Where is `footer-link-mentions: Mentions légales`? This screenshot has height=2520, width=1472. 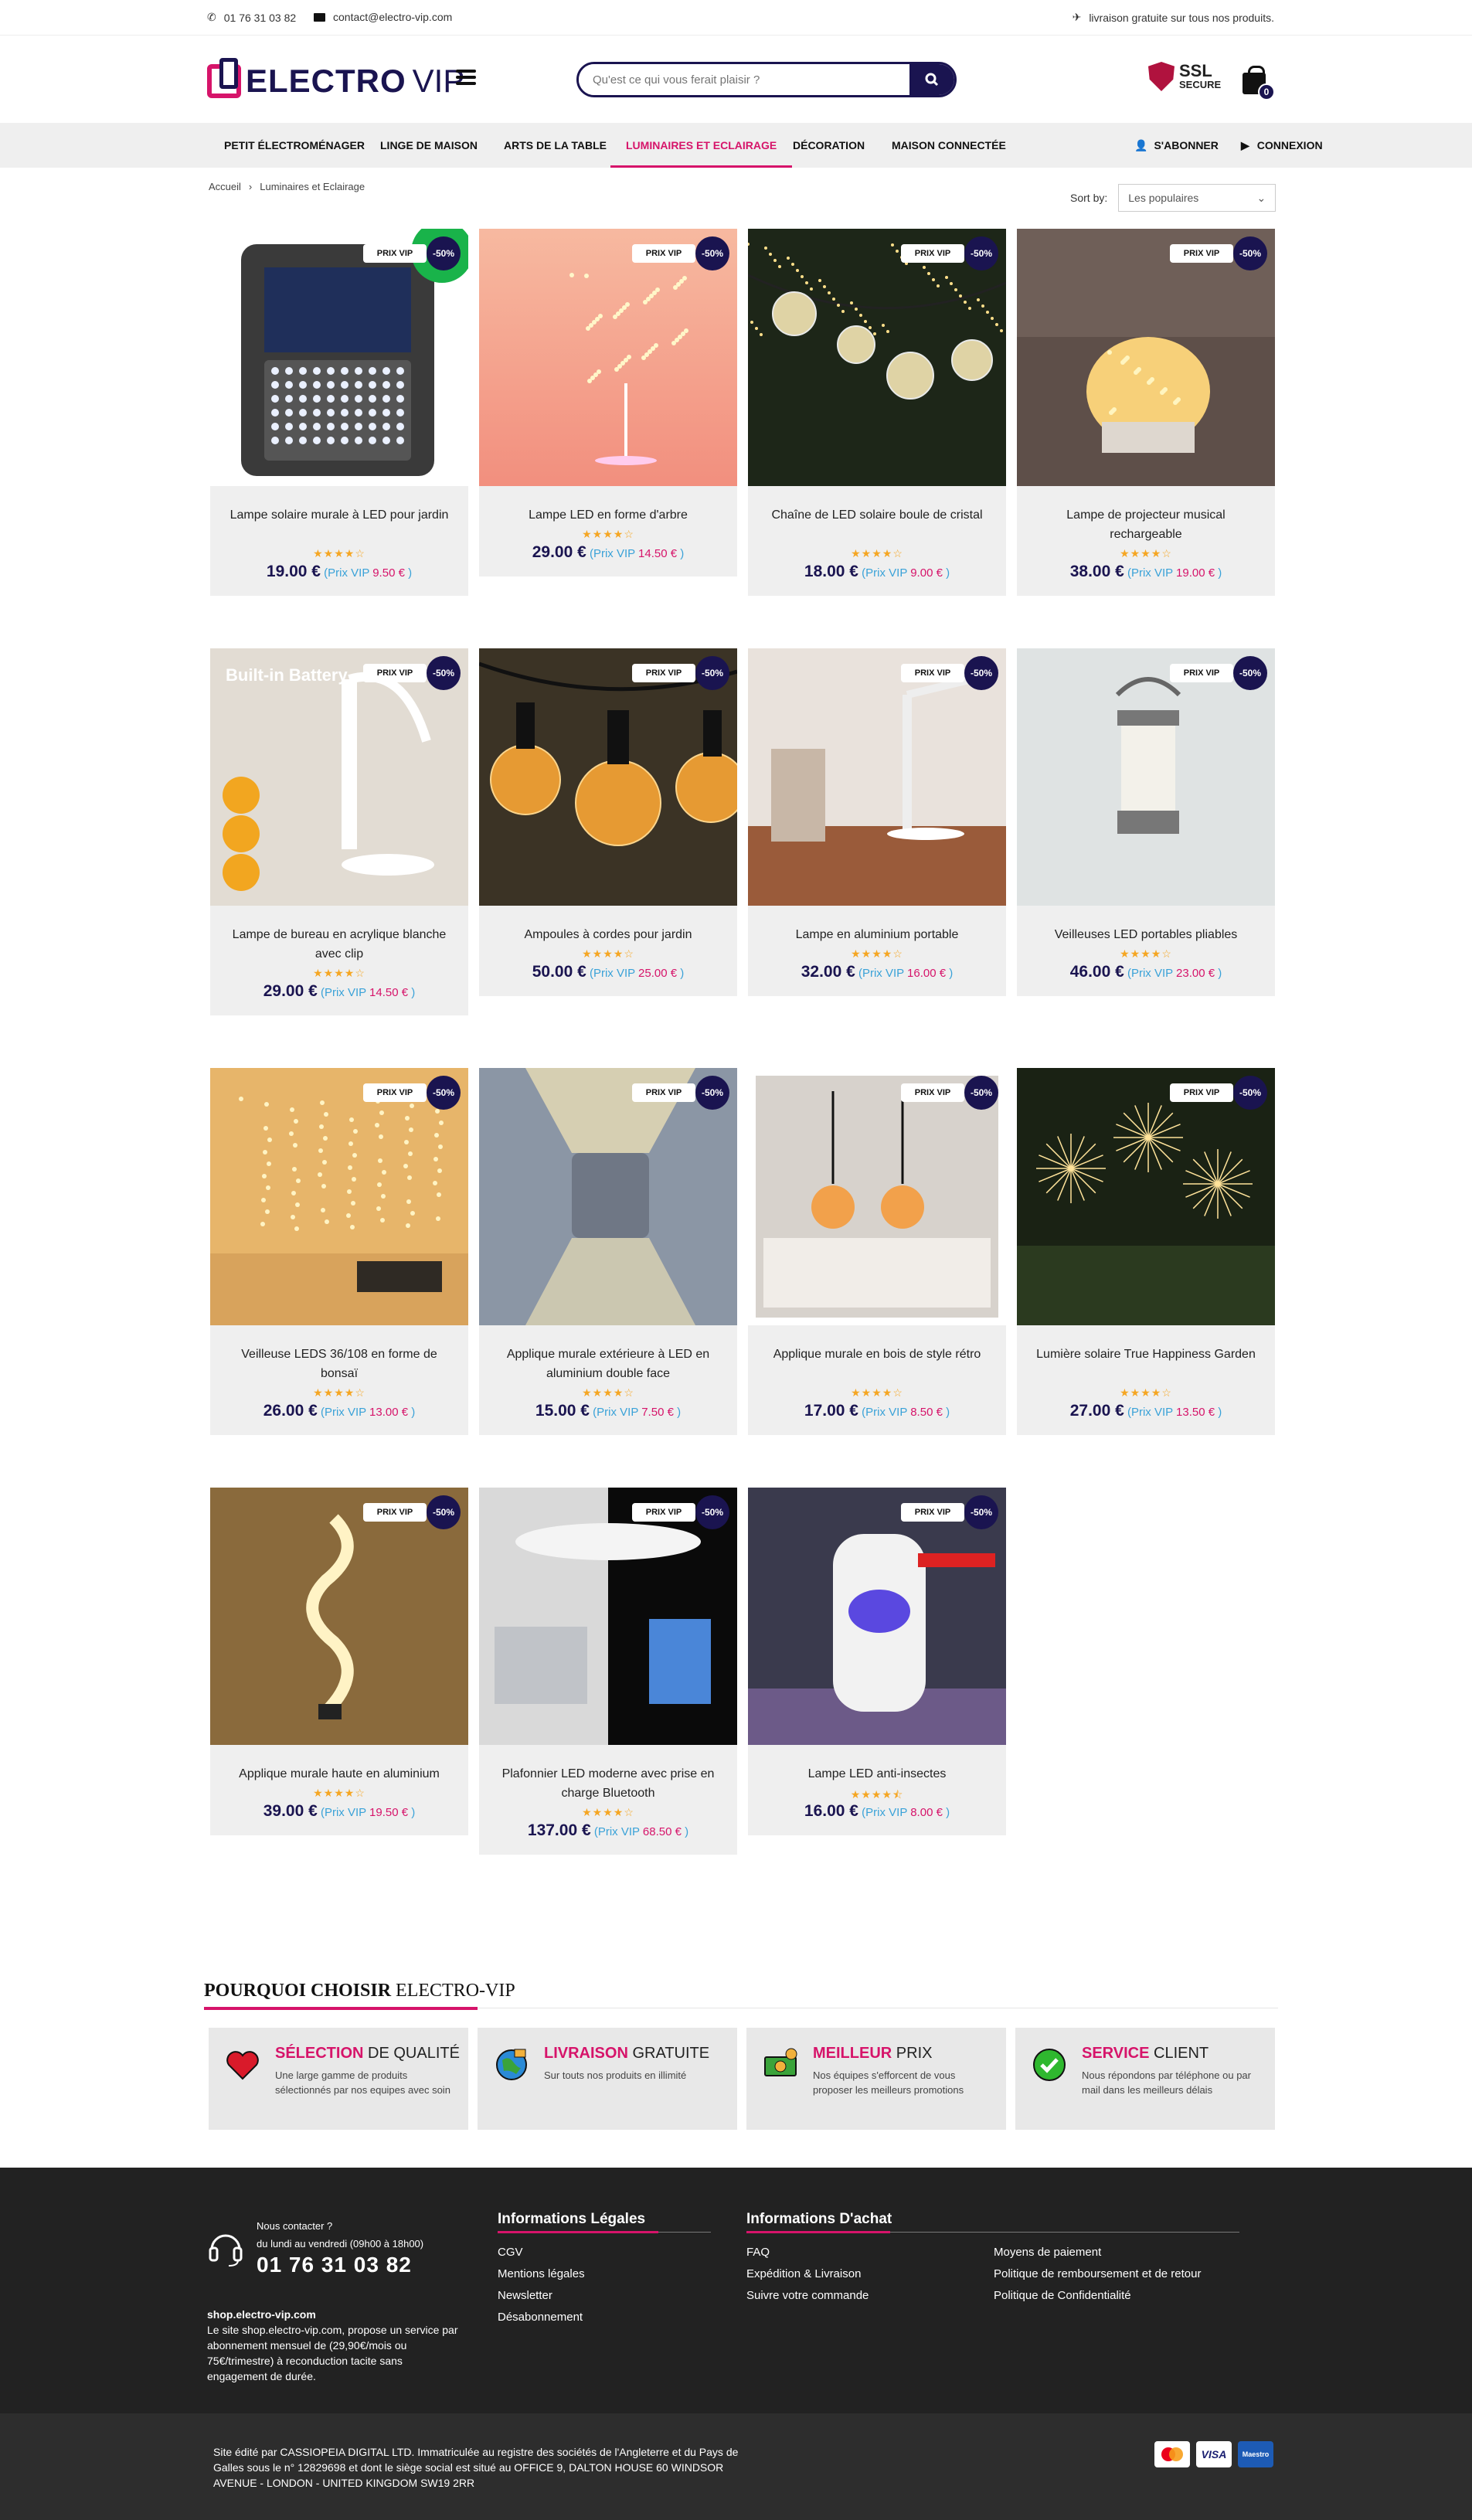
footer-link-mentions: Mentions légales is located at coordinates (541, 2273).